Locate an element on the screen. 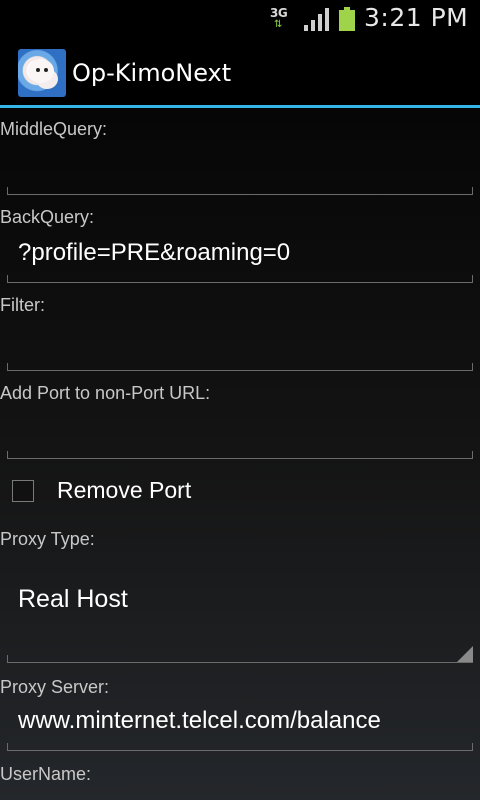 The width and height of the screenshot is (480, 800). add-port-input is located at coordinates (240, 431).